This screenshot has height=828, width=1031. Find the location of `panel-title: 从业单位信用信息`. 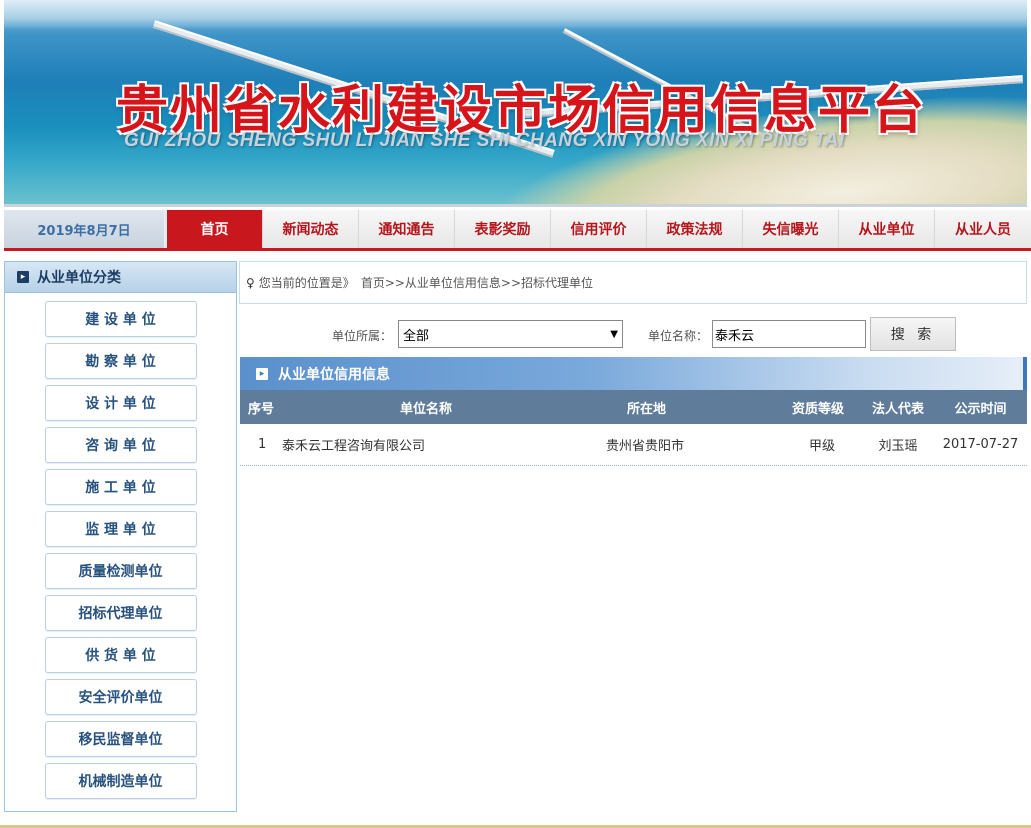

panel-title: 从业单位信用信息 is located at coordinates (334, 374).